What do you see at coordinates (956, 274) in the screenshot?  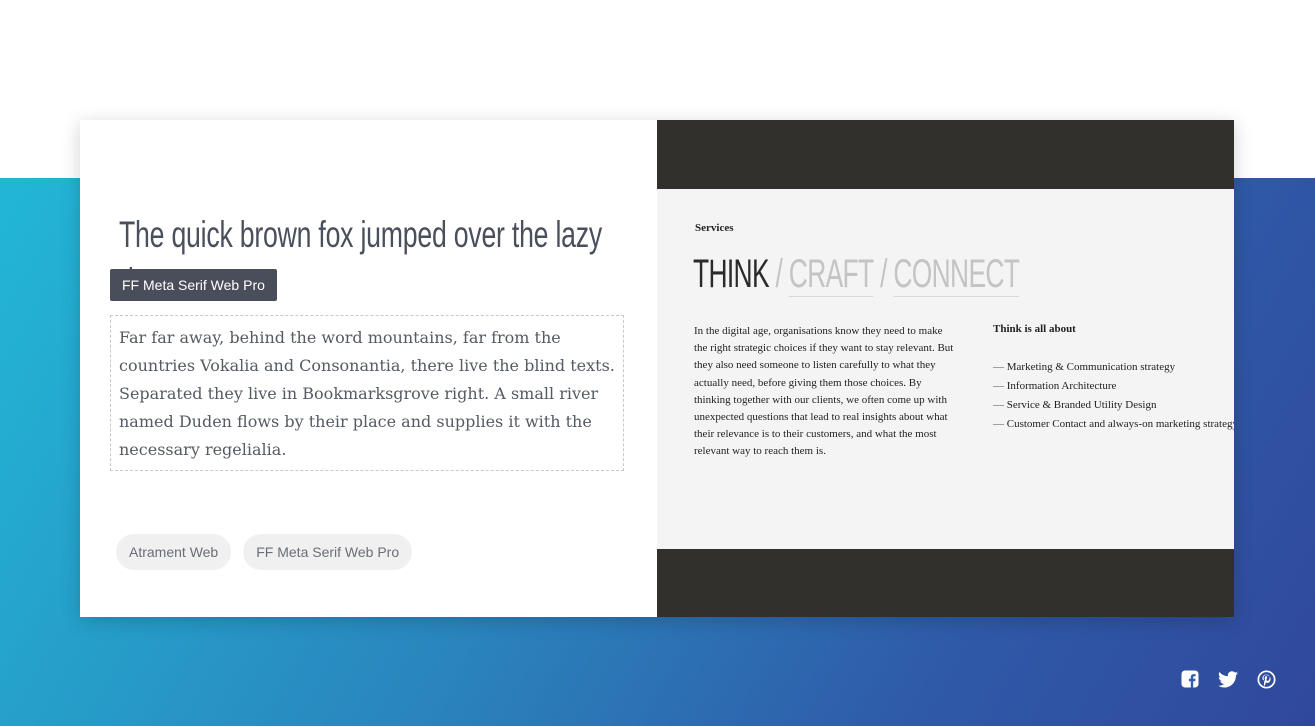 I see `preview-nav-connect: CONNECT` at bounding box center [956, 274].